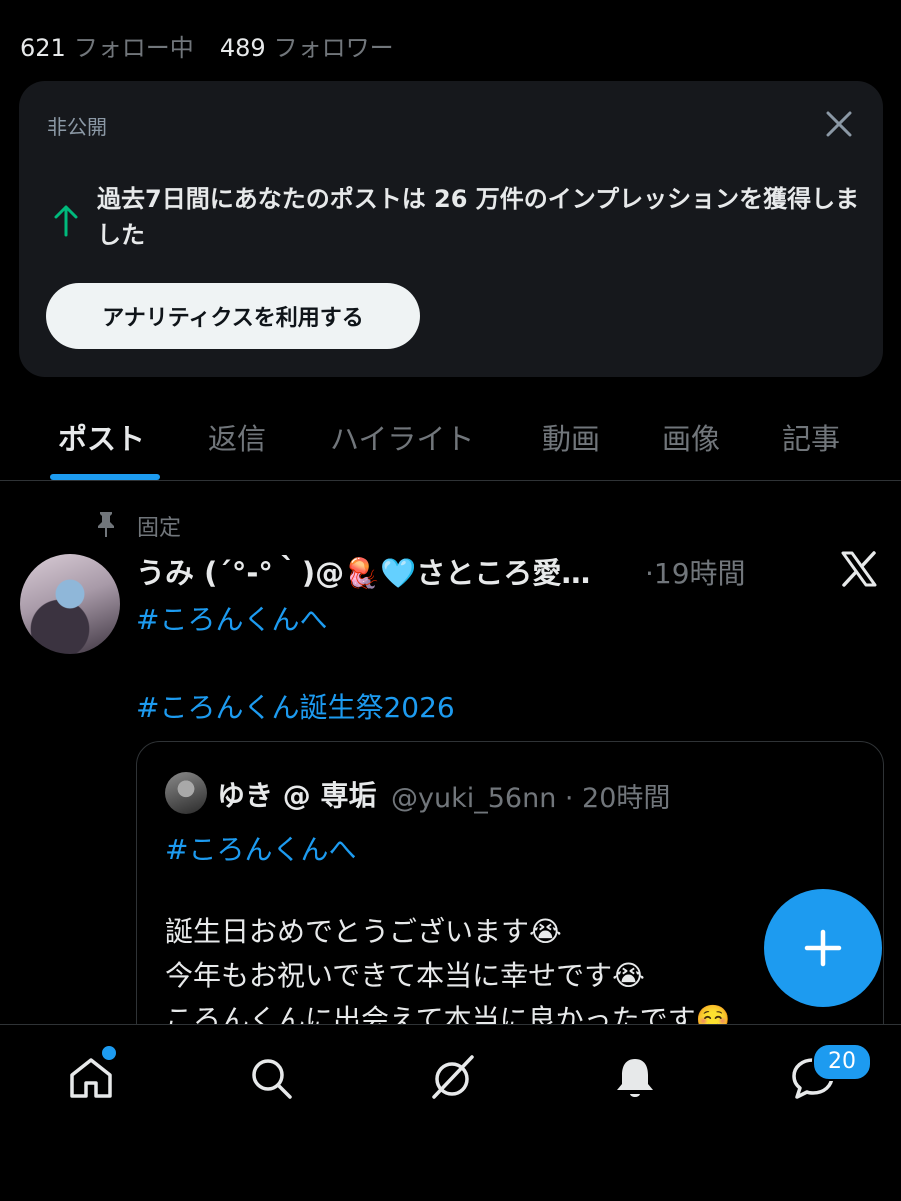 The height and width of the screenshot is (1201, 901). I want to click on quoted-hashtag-link: #ころんくんへ, so click(260, 848).